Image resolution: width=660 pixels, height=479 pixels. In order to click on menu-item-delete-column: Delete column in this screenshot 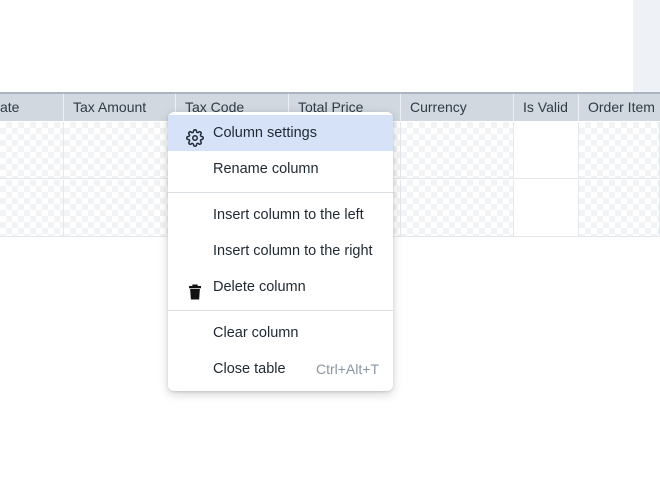, I will do `click(280, 287)`.